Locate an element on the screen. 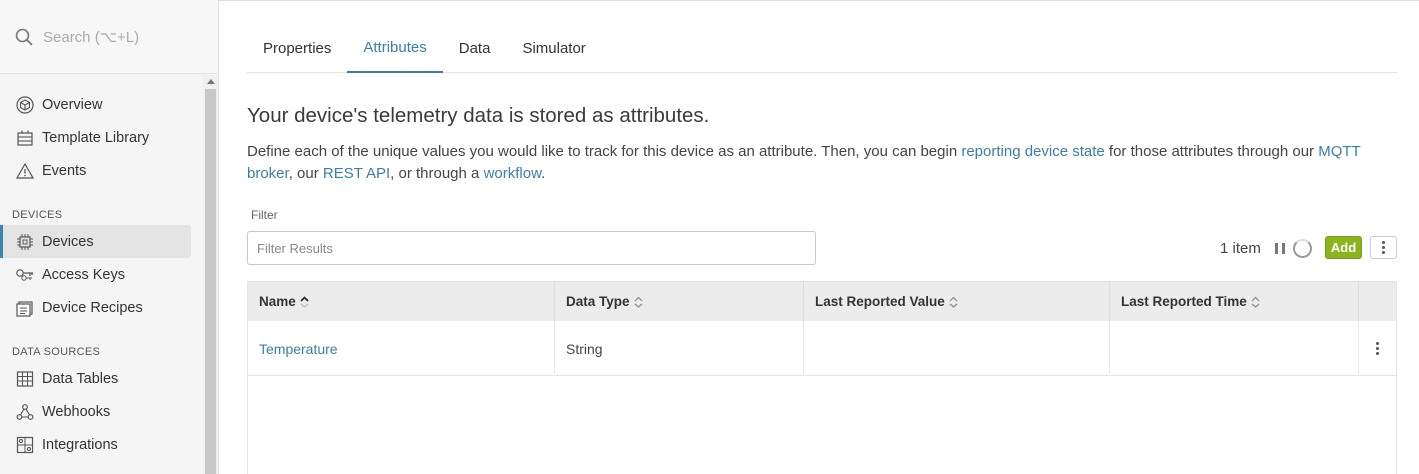 Image resolution: width=1419 pixels, height=474 pixels. sidebar-section-devices: DEVICES is located at coordinates (37, 215).